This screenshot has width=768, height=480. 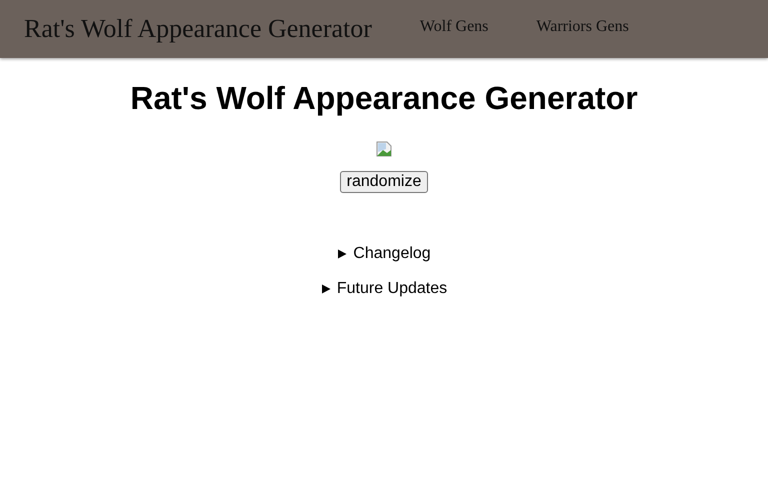 I want to click on broken-image-icon, so click(x=384, y=149).